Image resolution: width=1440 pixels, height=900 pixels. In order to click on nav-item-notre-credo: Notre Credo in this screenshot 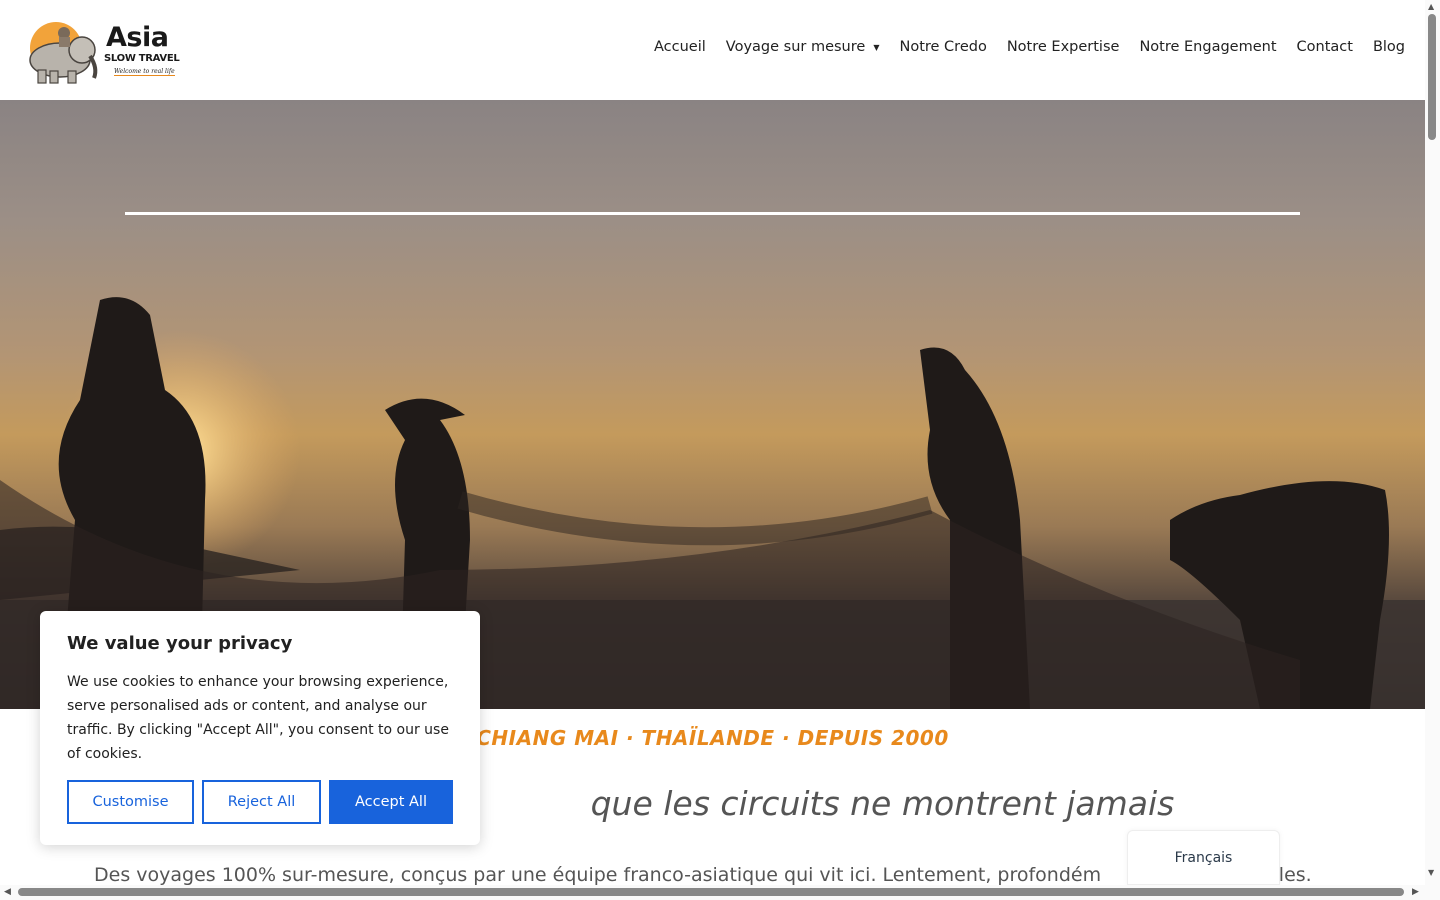, I will do `click(942, 47)`.